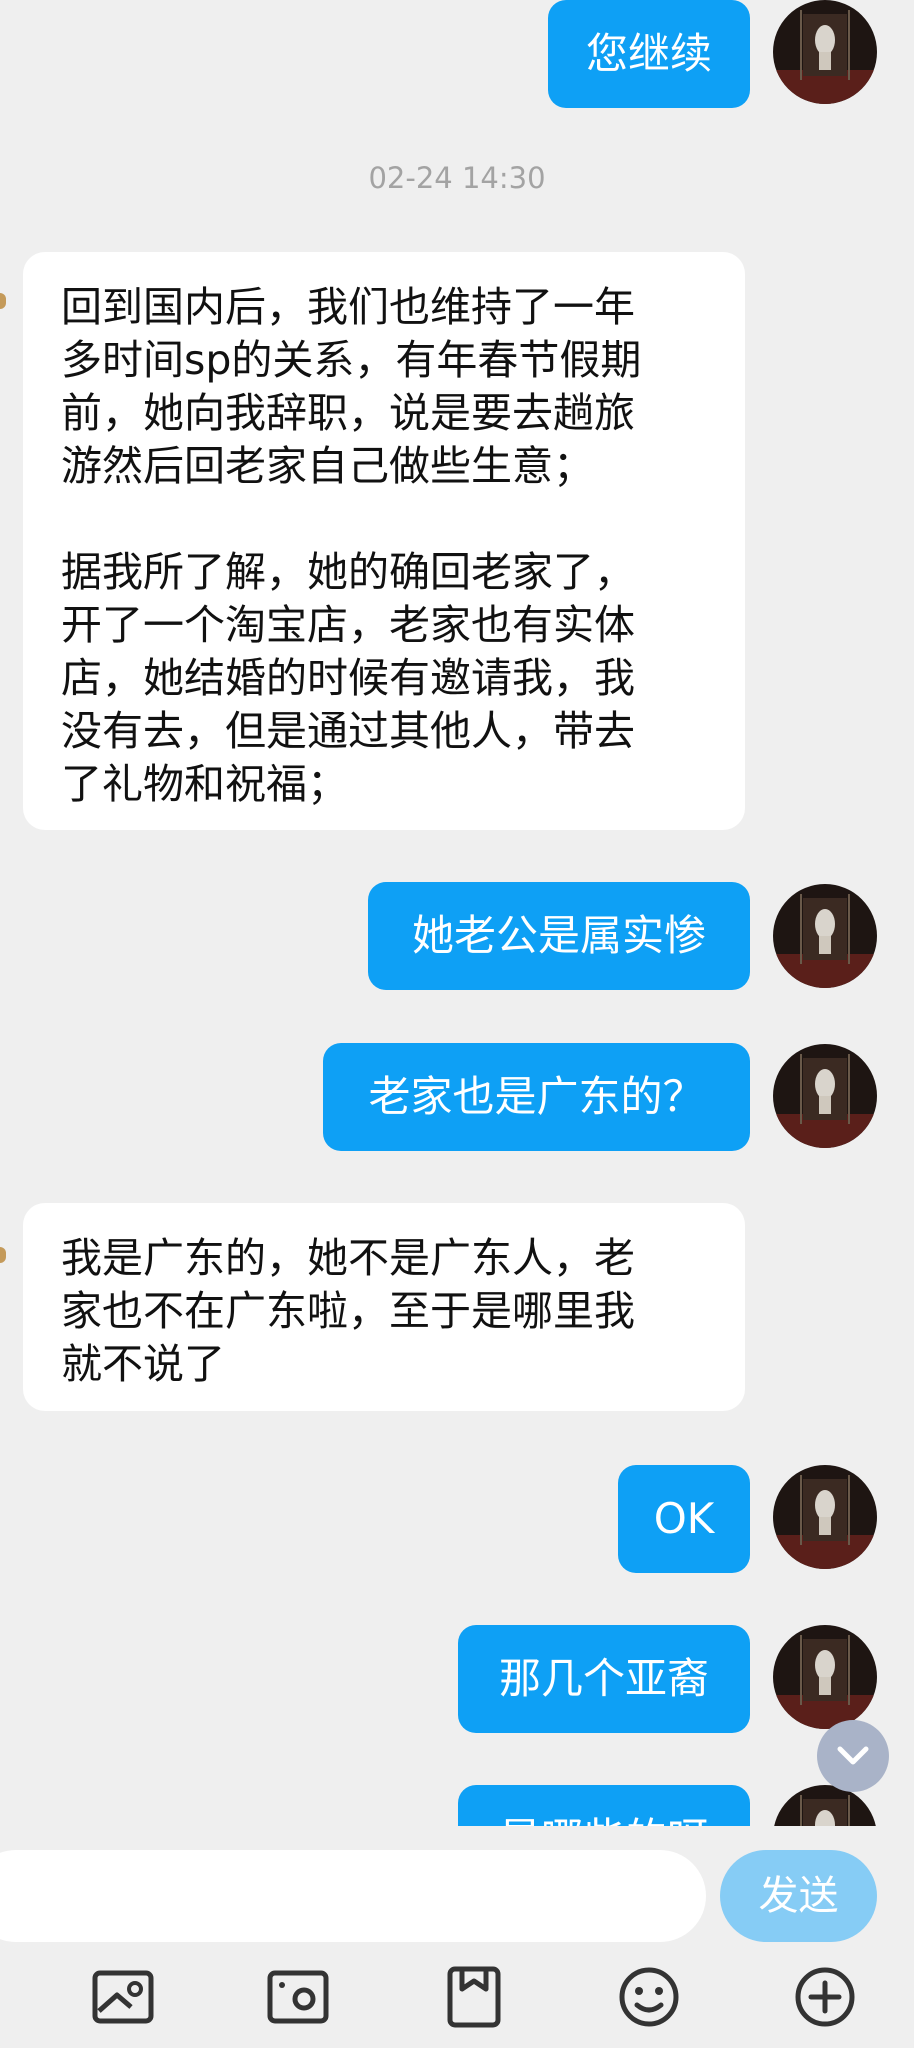 Image resolution: width=914 pixels, height=2048 pixels. I want to click on send-button: 发送, so click(798, 1896).